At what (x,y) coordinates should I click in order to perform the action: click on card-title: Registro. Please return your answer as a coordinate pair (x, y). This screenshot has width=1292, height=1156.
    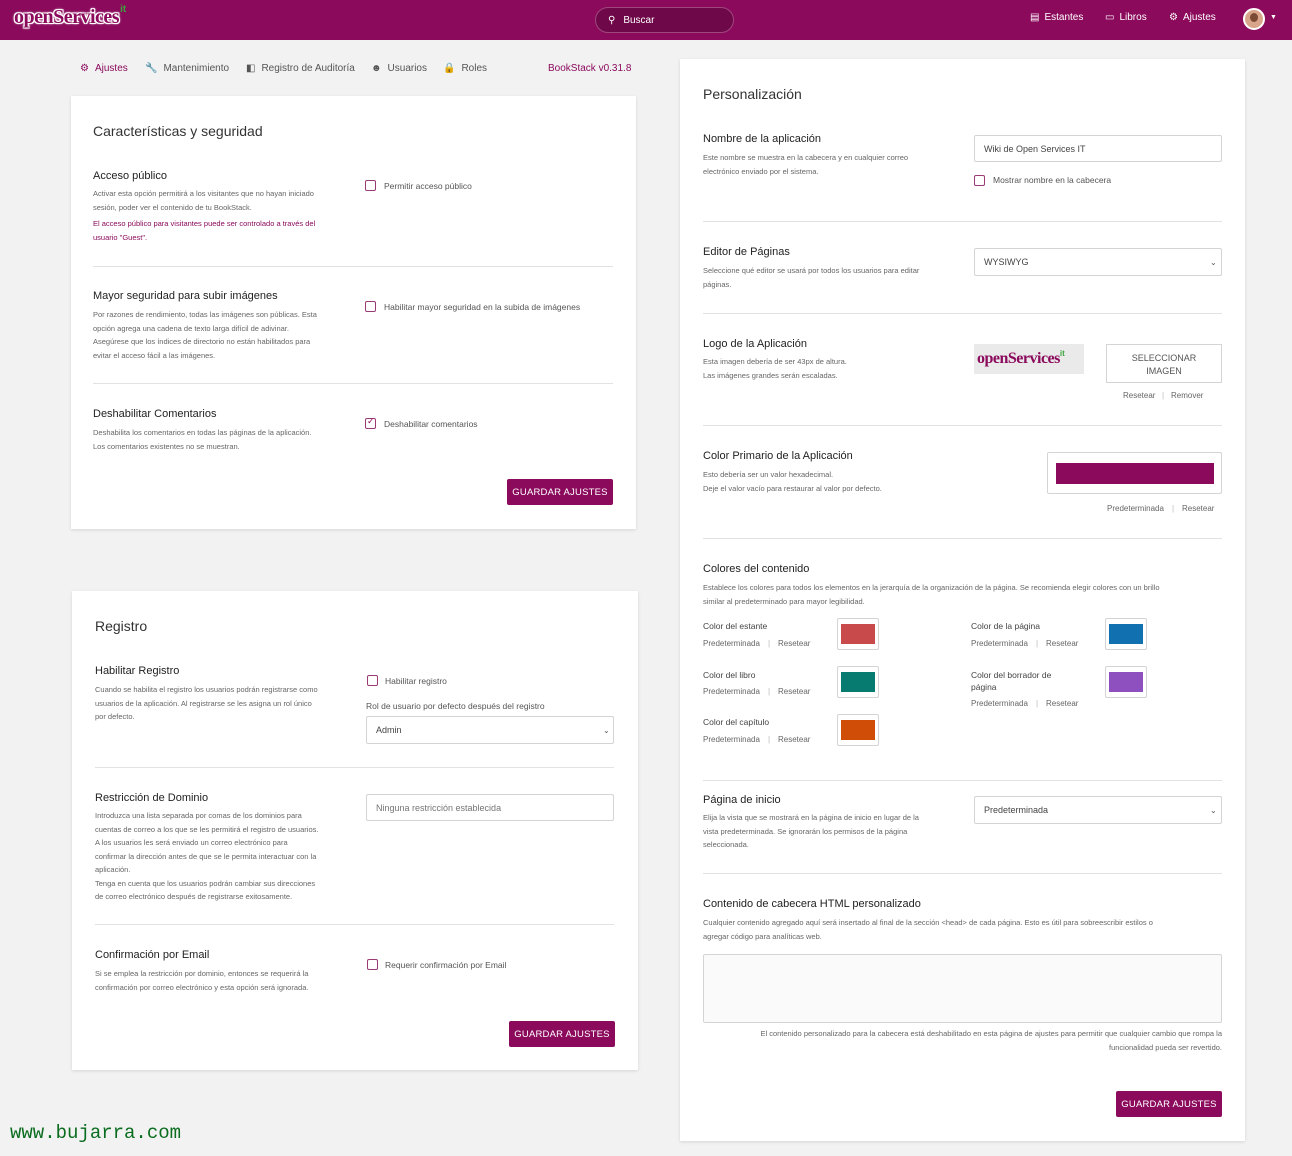
    Looking at the image, I should click on (121, 626).